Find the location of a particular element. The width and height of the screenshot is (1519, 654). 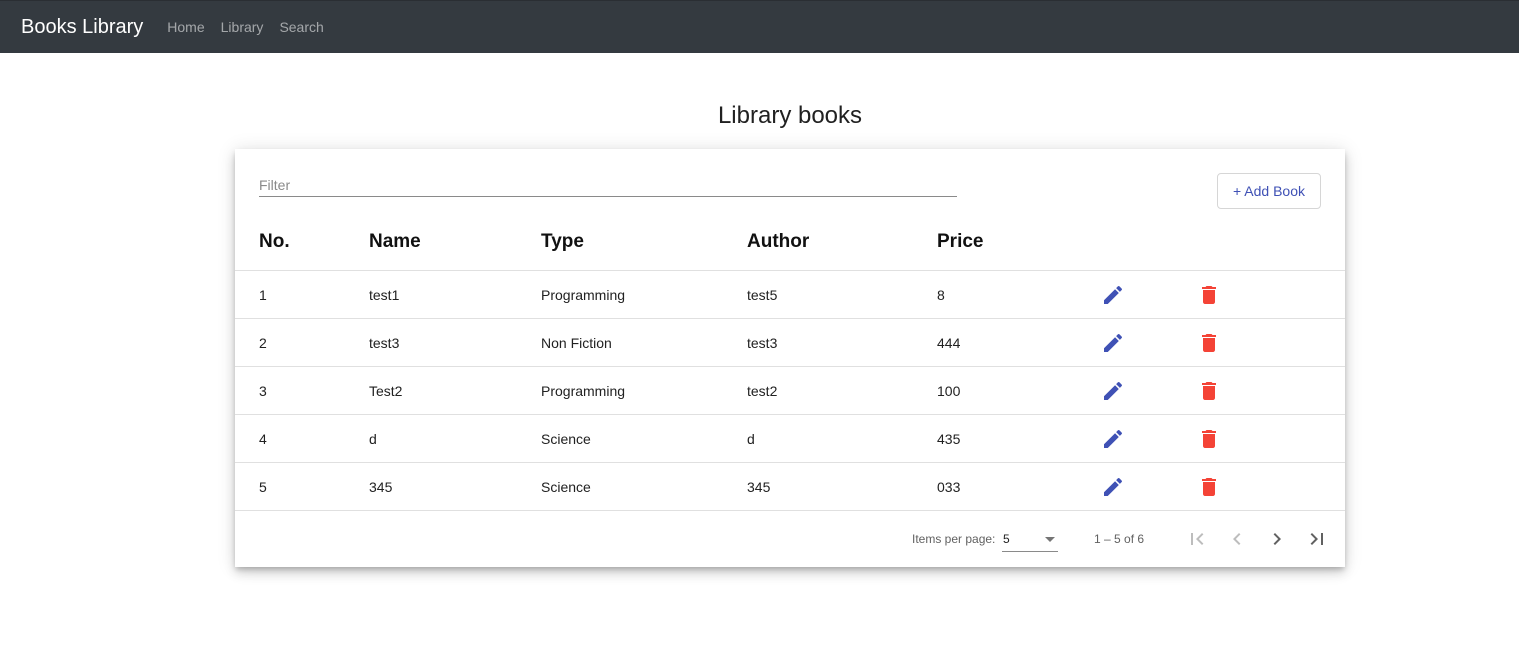

filter-input is located at coordinates (608, 185).